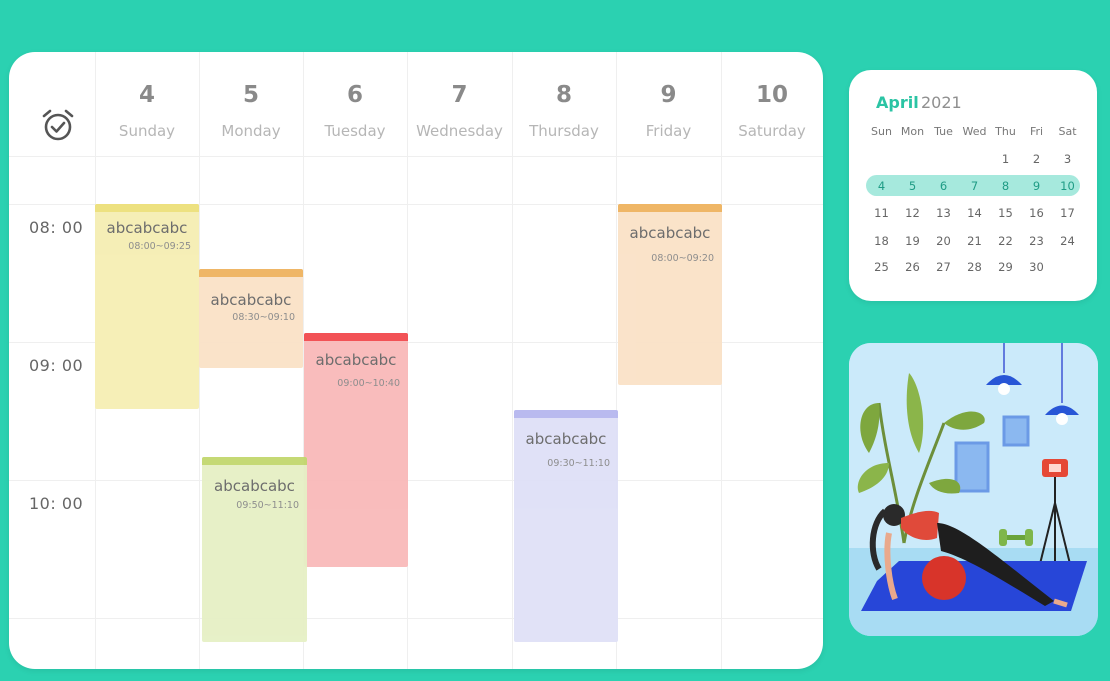 The image size is (1110, 681). I want to click on event-block: abcabcabc 09:50~11:10, so click(254, 549).